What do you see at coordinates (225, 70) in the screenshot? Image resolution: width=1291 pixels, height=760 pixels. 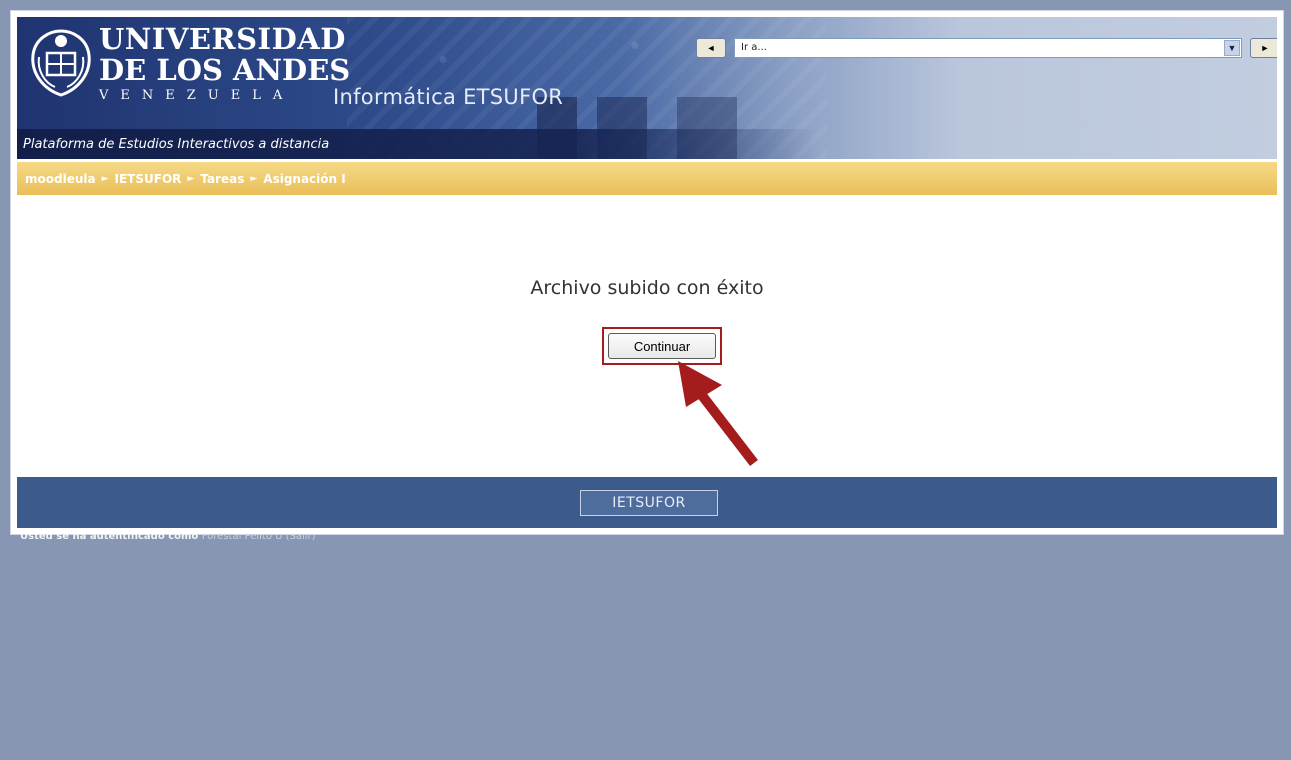 I see `university-name-line2: DE LOS ANDES` at bounding box center [225, 70].